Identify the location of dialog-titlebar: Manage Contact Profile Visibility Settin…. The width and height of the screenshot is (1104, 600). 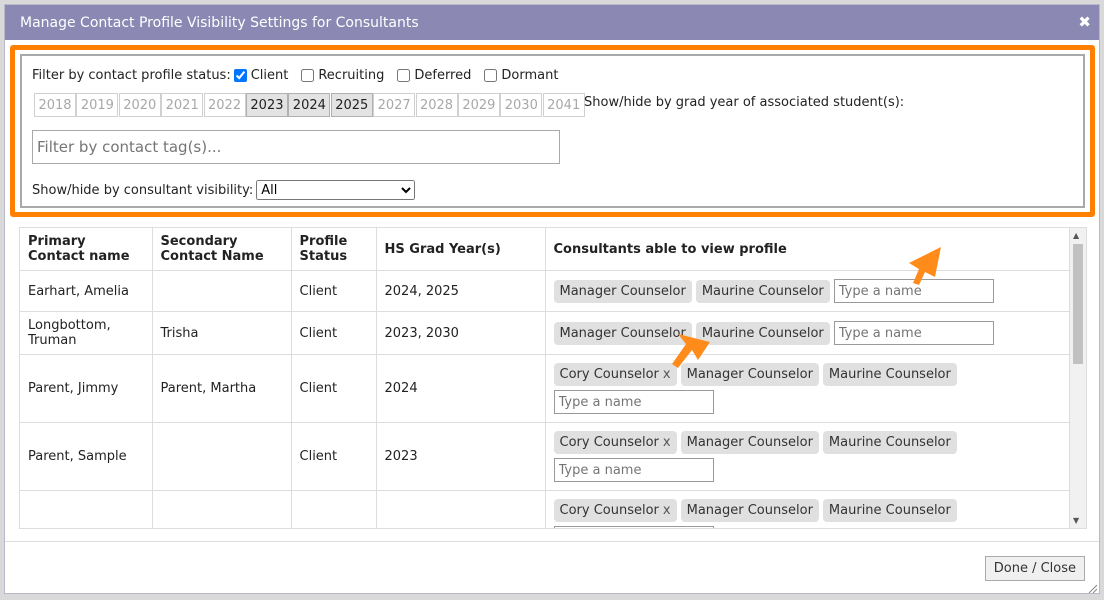
(552, 22).